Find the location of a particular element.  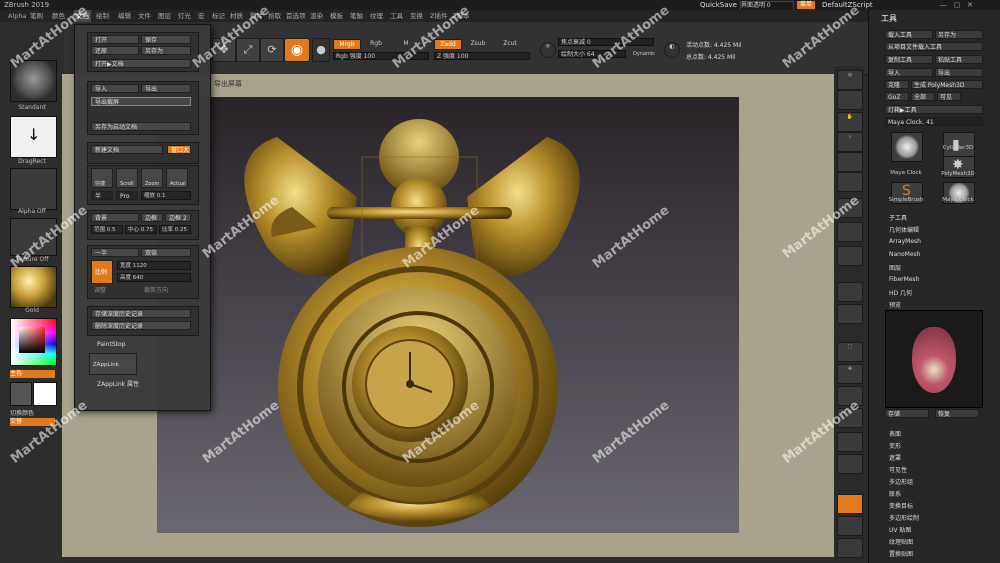

import-button: 导入 is located at coordinates (909, 72).